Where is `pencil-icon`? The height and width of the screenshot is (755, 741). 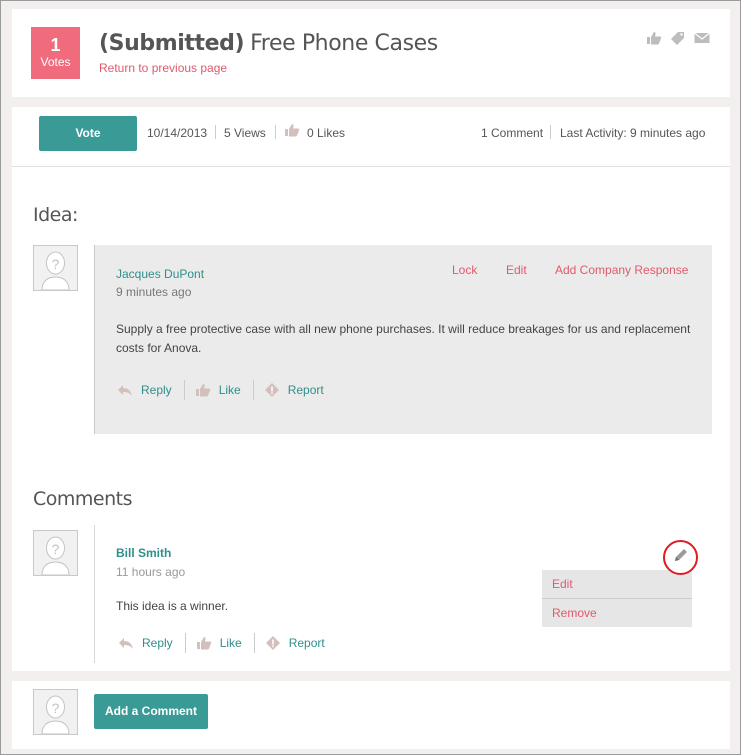
pencil-icon is located at coordinates (681, 557).